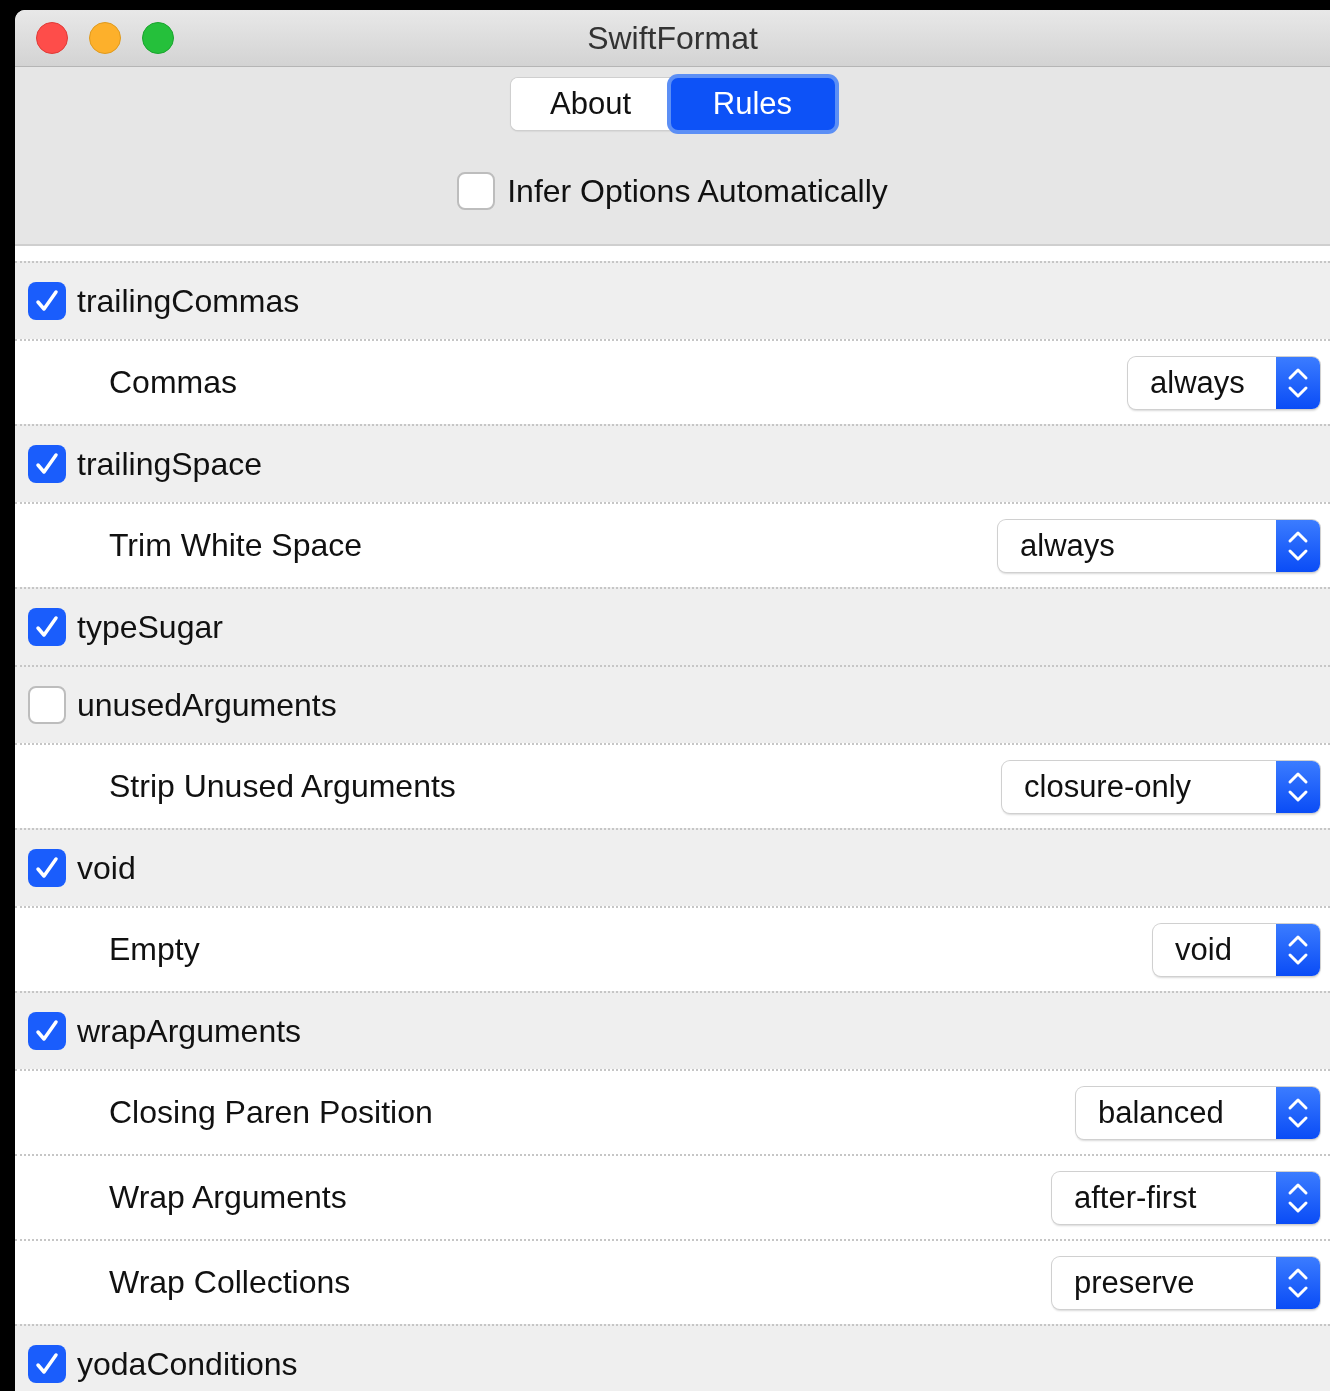 The image size is (1330, 1391). I want to click on option-label: Empty, so click(154, 949).